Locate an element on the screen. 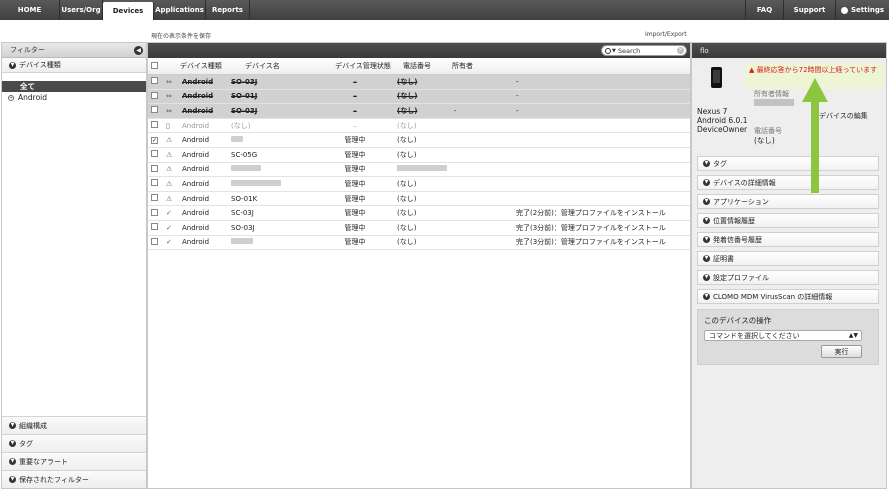 This screenshot has height=500, width=889. nav-tab-reports: Reports is located at coordinates (228, 10).